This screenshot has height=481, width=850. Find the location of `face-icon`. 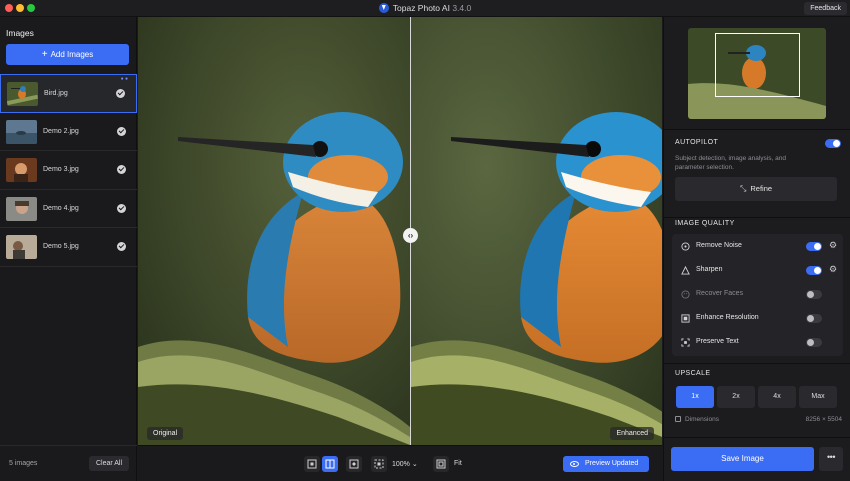

face-icon is located at coordinates (685, 294).